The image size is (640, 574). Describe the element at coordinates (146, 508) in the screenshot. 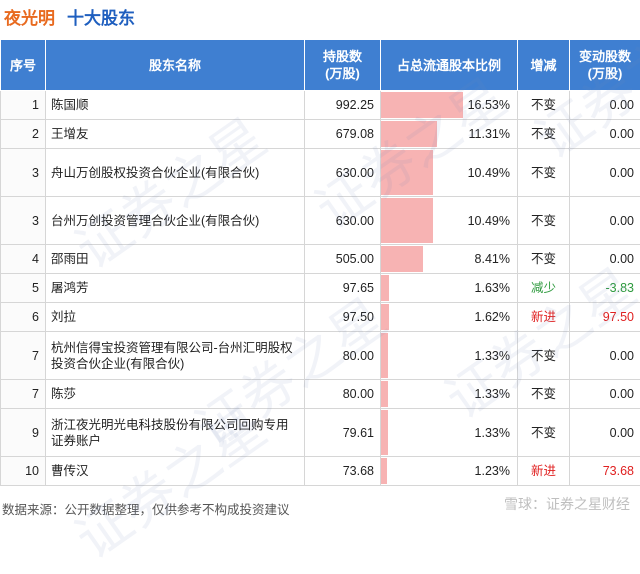

I see `data-source-note: 数据来源：公开数据整理，仅供参考不构成投资建议` at that location.